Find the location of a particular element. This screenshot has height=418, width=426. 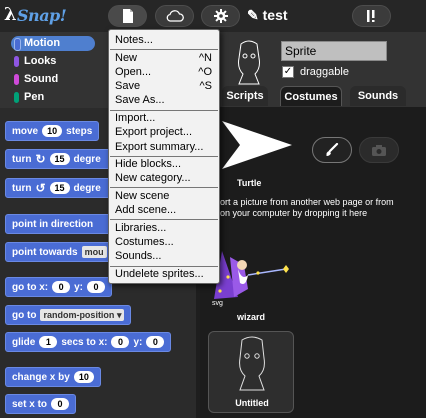

category-selector: Motion Looks Sound Pen is located at coordinates (54, 70).